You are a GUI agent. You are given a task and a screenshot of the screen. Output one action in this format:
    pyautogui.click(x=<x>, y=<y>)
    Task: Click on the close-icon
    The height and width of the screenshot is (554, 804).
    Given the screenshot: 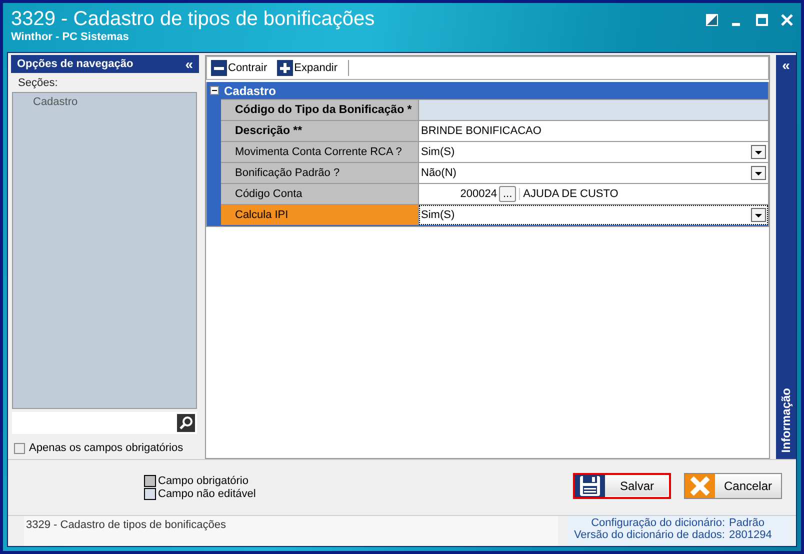 What is the action you would take?
    pyautogui.click(x=787, y=20)
    